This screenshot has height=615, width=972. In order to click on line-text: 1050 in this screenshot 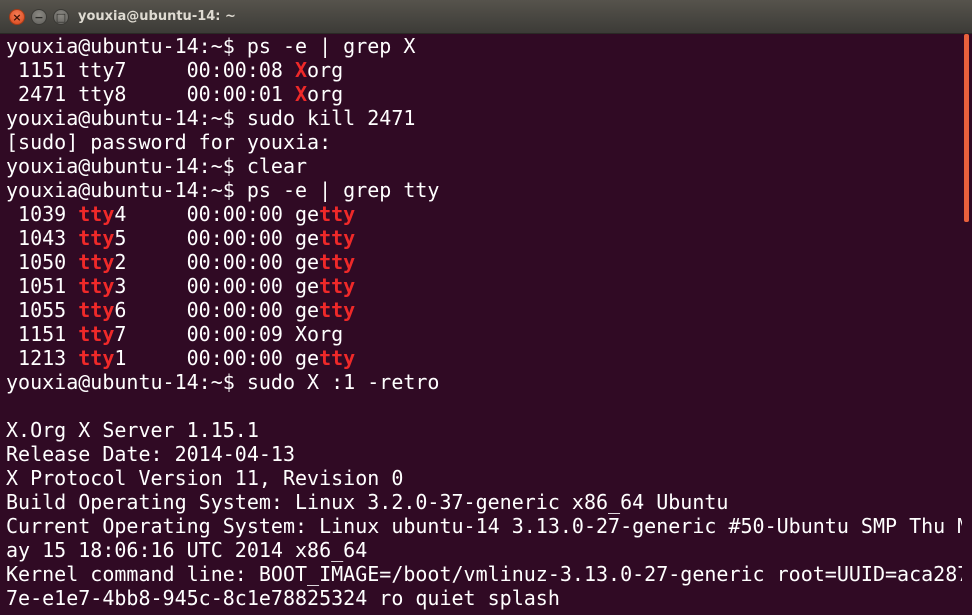, I will do `click(42, 262)`.